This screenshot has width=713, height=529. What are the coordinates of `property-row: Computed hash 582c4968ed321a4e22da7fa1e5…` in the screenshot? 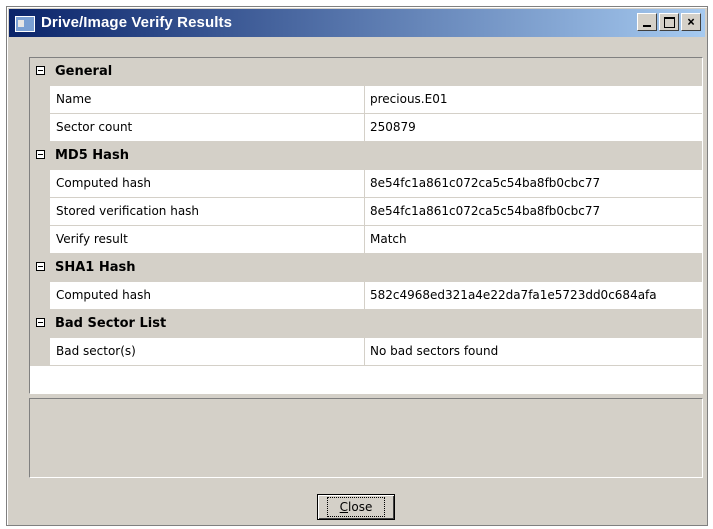 It's located at (366, 296).